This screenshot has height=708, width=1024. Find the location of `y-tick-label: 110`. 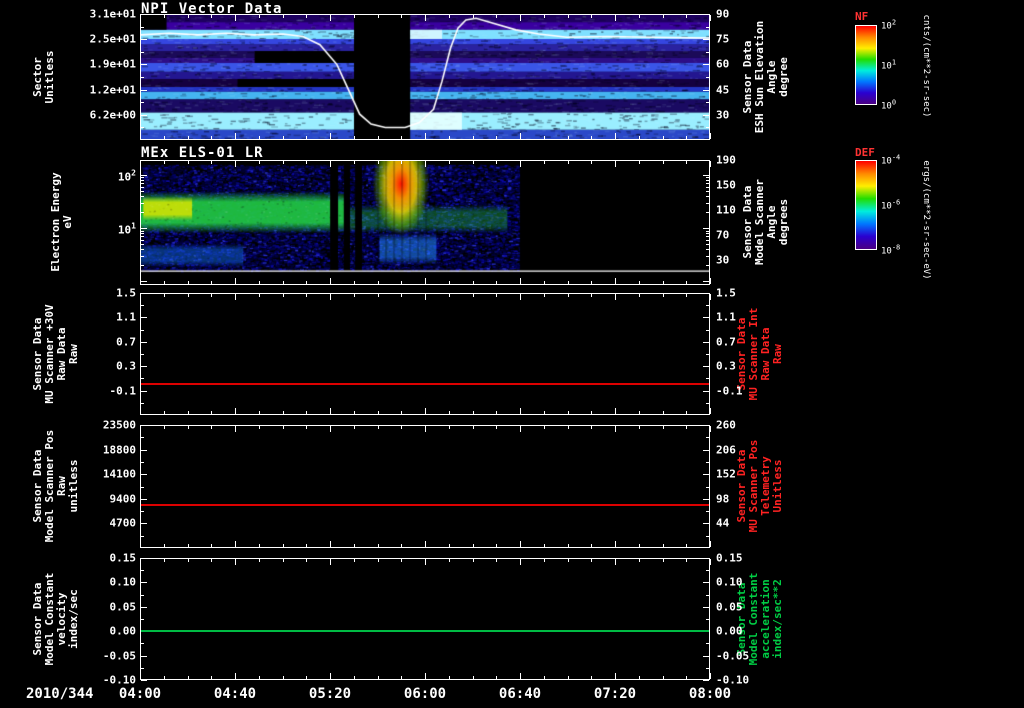

y-tick-label: 110 is located at coordinates (726, 210).